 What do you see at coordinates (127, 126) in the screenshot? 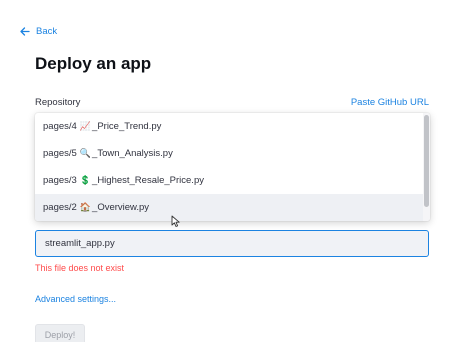
I see `option-suffix: _Price_Trend.py` at bounding box center [127, 126].